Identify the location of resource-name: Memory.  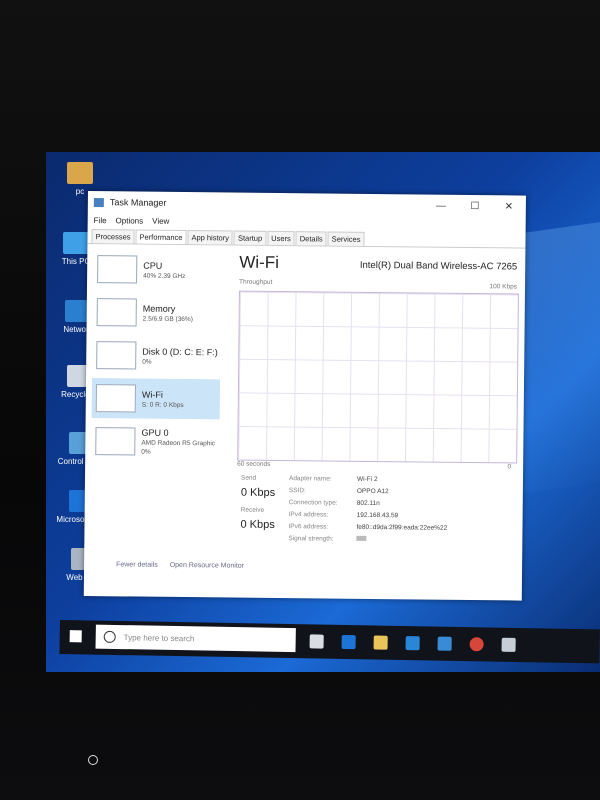
(159, 308).